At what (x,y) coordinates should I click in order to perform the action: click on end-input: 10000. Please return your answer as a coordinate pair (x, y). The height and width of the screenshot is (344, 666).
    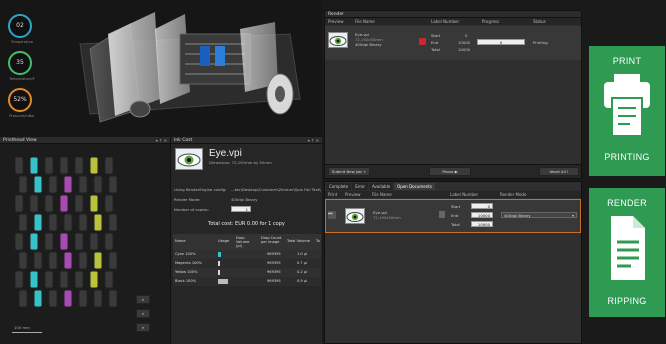
    Looking at the image, I should click on (482, 215).